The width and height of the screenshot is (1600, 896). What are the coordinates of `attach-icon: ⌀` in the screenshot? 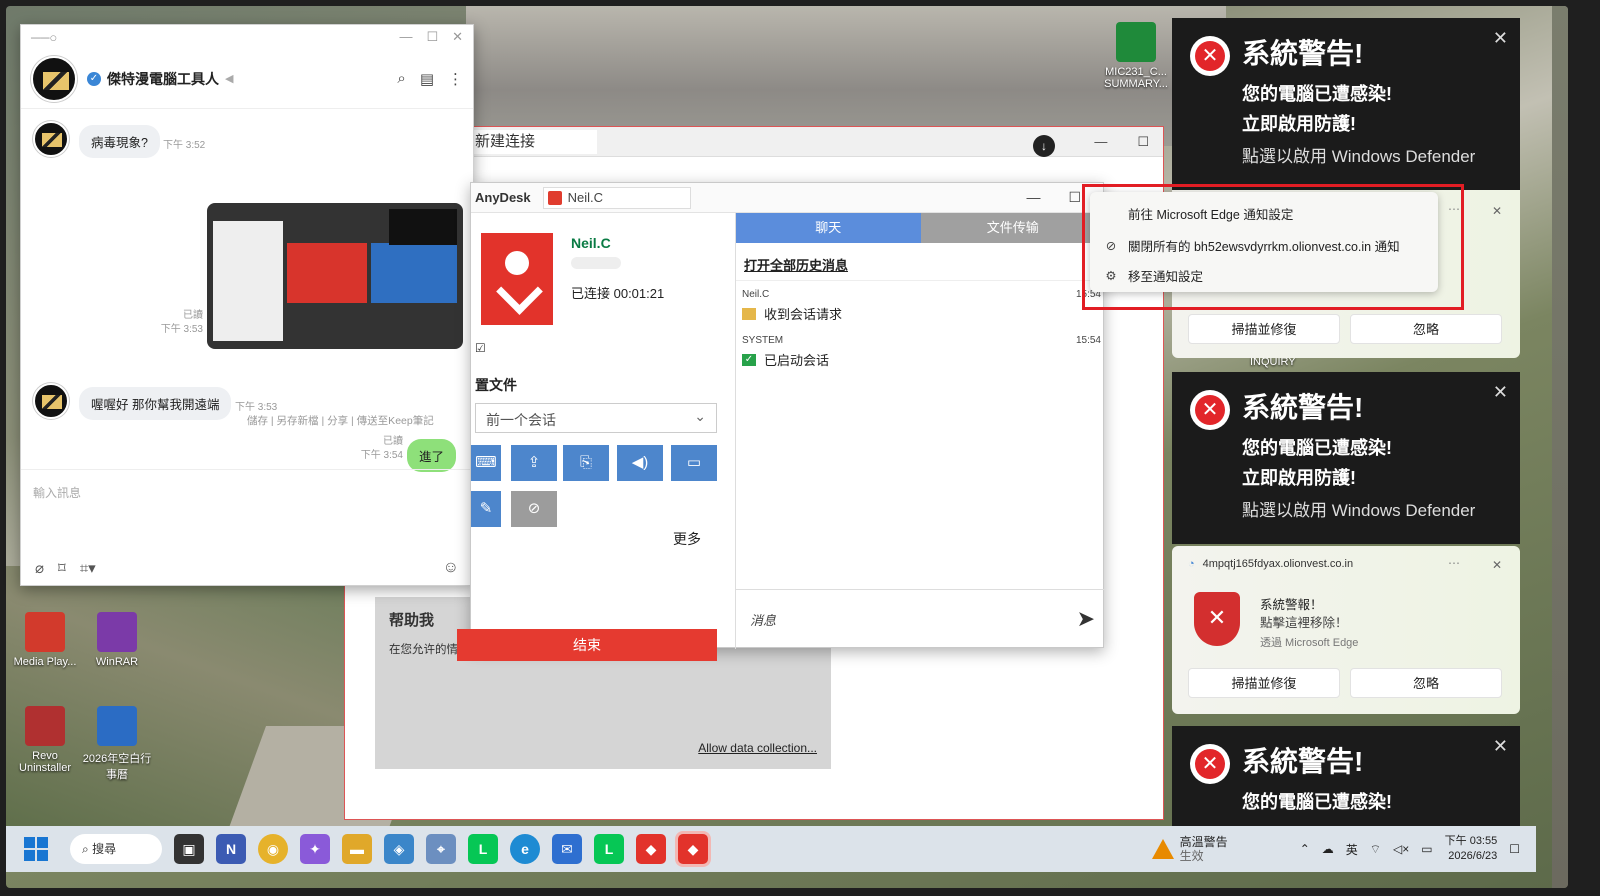 It's located at (39, 568).